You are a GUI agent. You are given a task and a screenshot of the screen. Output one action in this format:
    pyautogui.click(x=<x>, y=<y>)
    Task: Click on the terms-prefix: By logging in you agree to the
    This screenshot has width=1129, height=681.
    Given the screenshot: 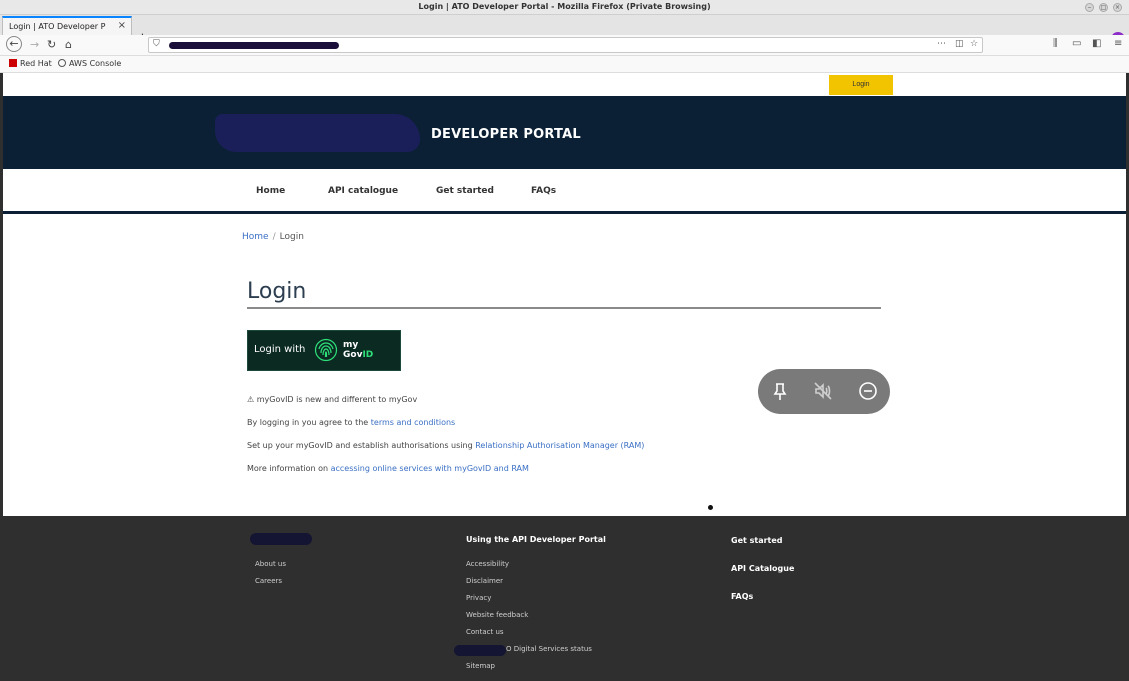 What is the action you would take?
    pyautogui.click(x=309, y=422)
    